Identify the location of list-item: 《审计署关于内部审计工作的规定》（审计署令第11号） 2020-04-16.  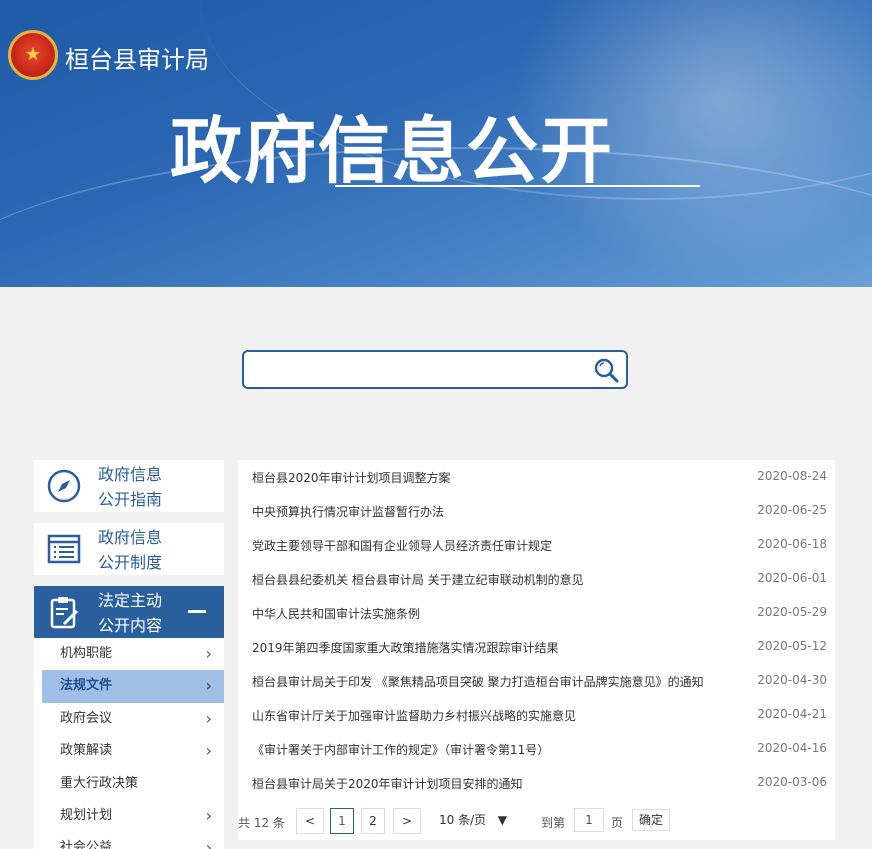
(536, 749).